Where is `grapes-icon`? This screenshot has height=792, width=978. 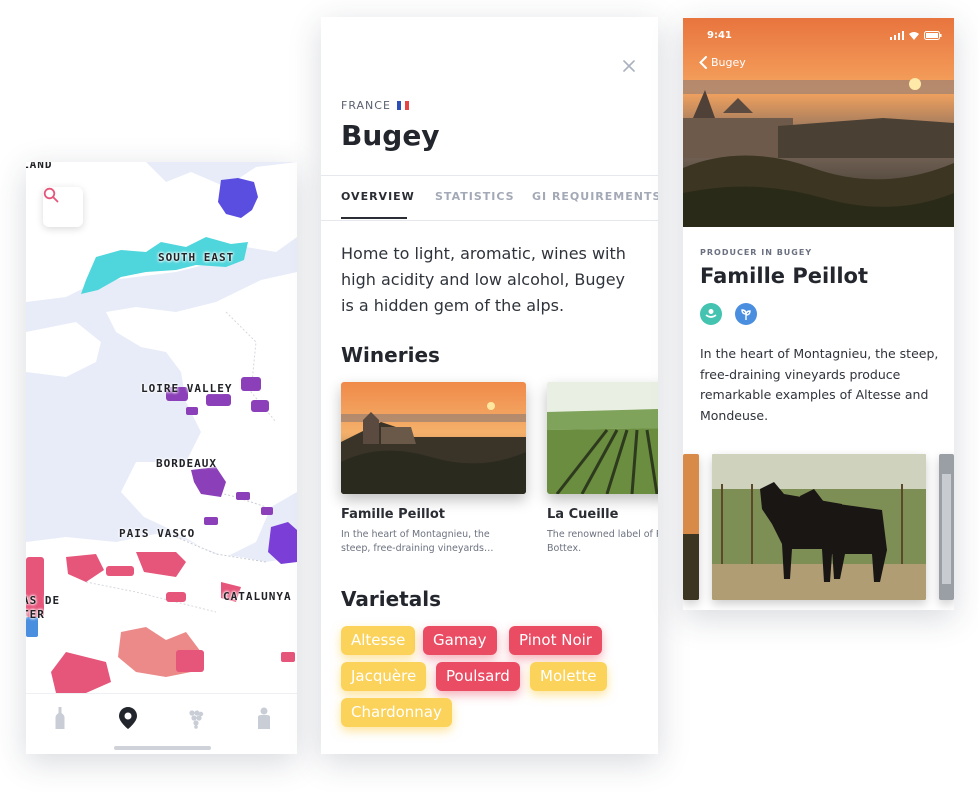
grapes-icon is located at coordinates (196, 719).